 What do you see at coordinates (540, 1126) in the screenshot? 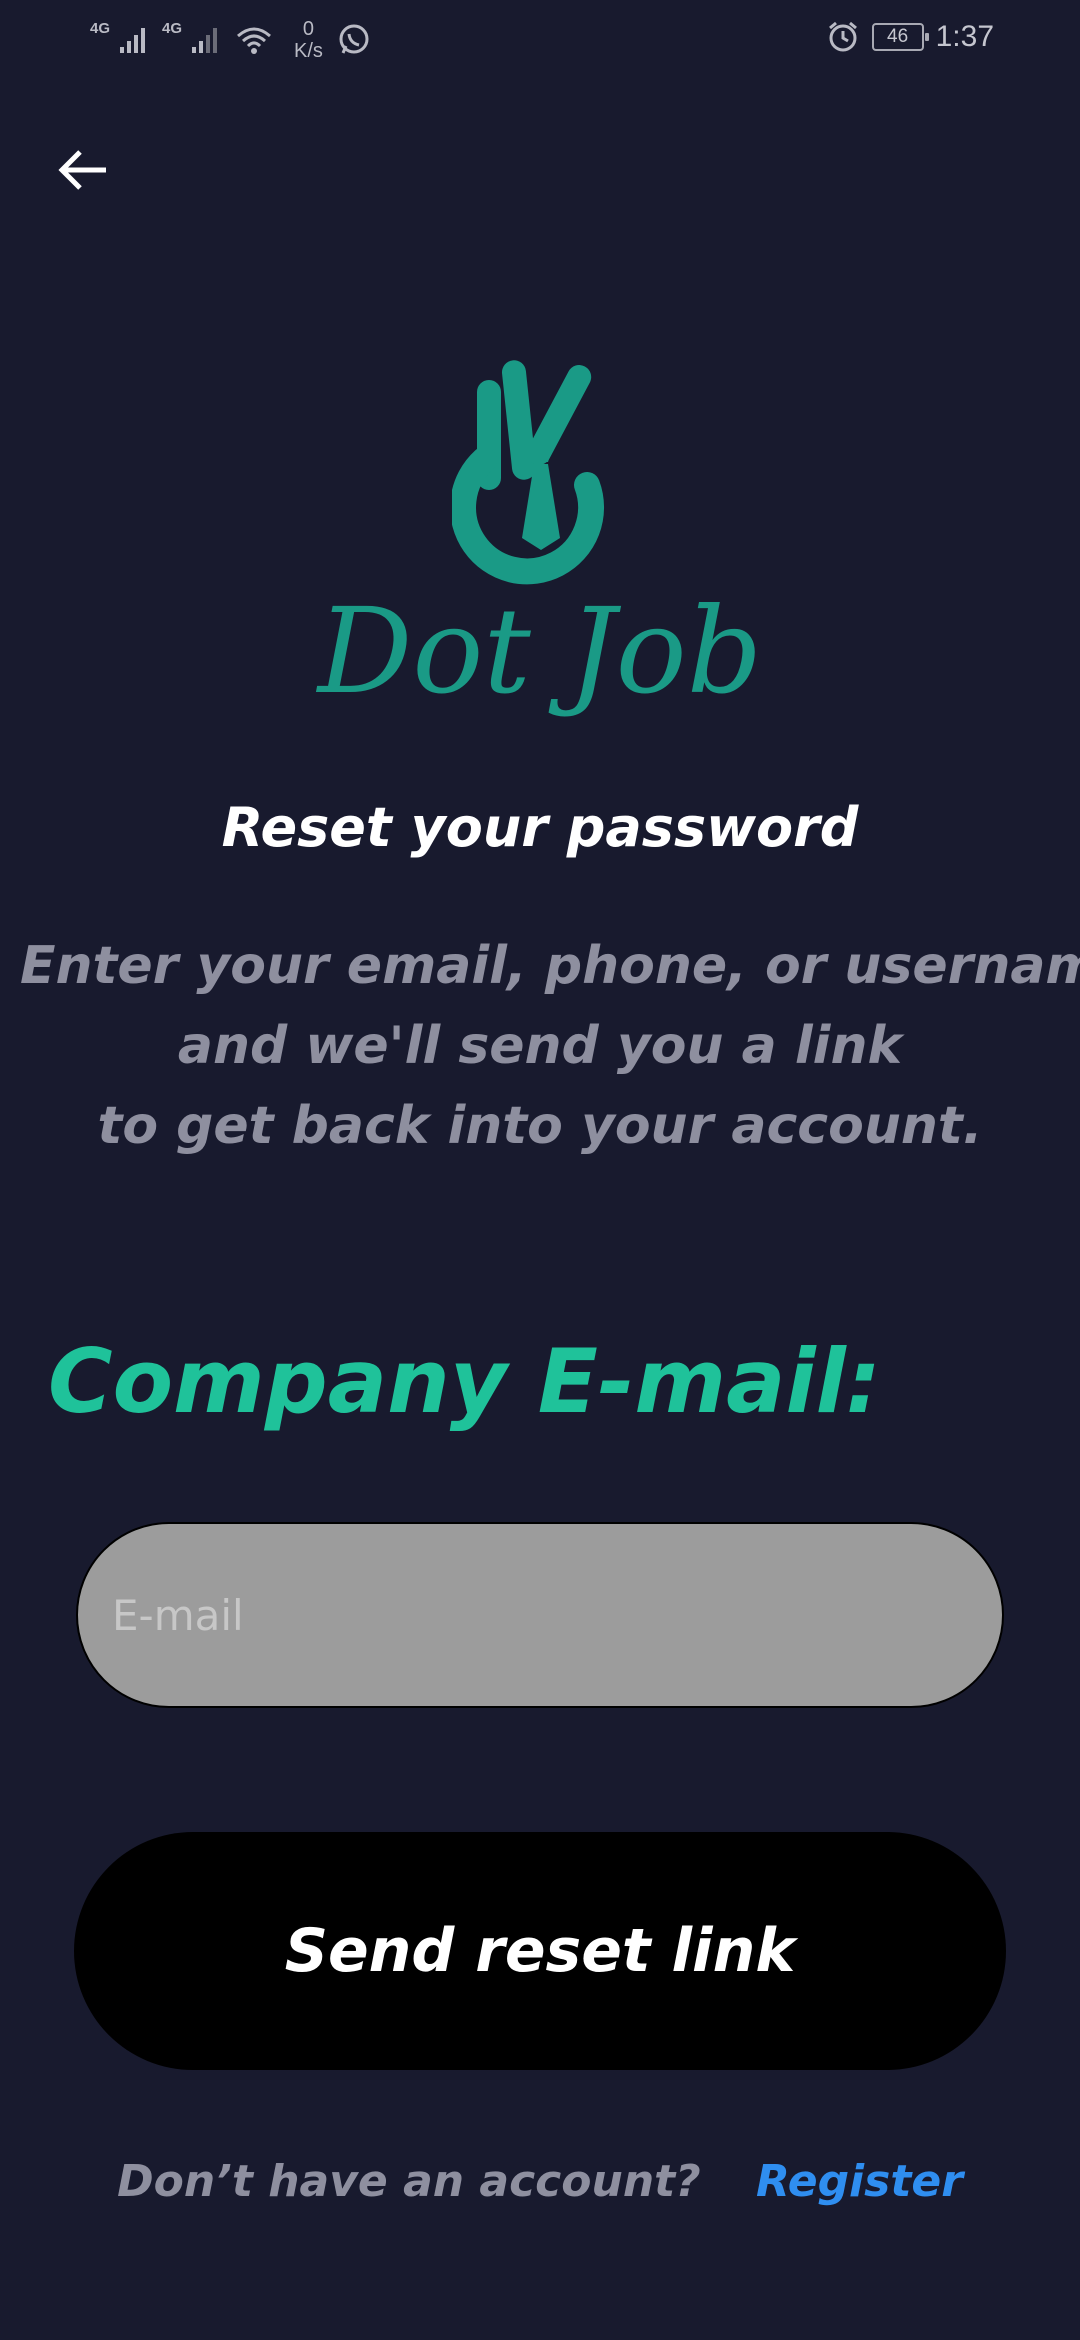
I see `instructions-line: to get back into your account.` at bounding box center [540, 1126].